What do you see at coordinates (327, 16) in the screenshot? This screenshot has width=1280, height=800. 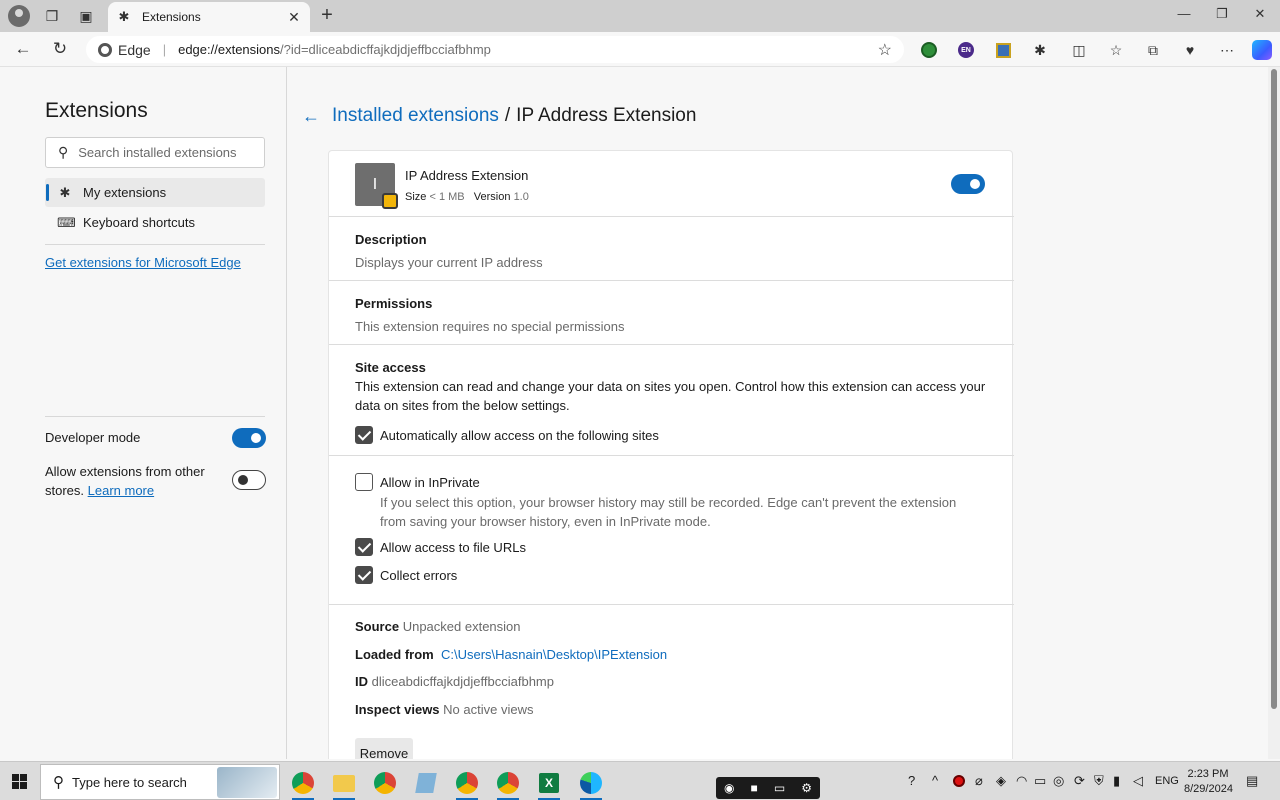 I see `new-tab-button: +` at bounding box center [327, 16].